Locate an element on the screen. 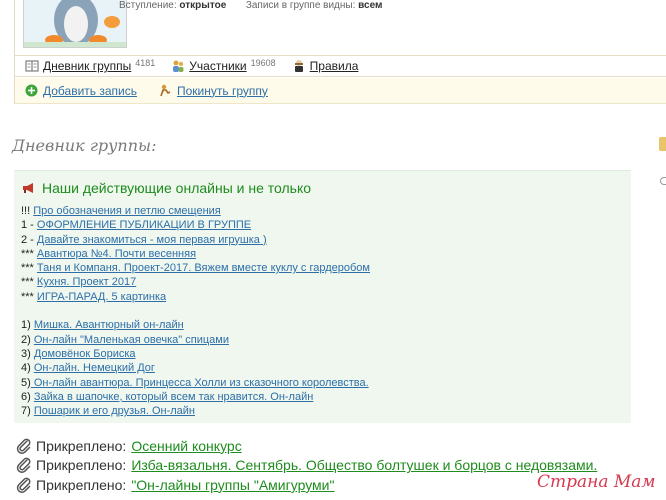 This screenshot has width=666, height=500. list-prefix: 5) is located at coordinates (26, 382).